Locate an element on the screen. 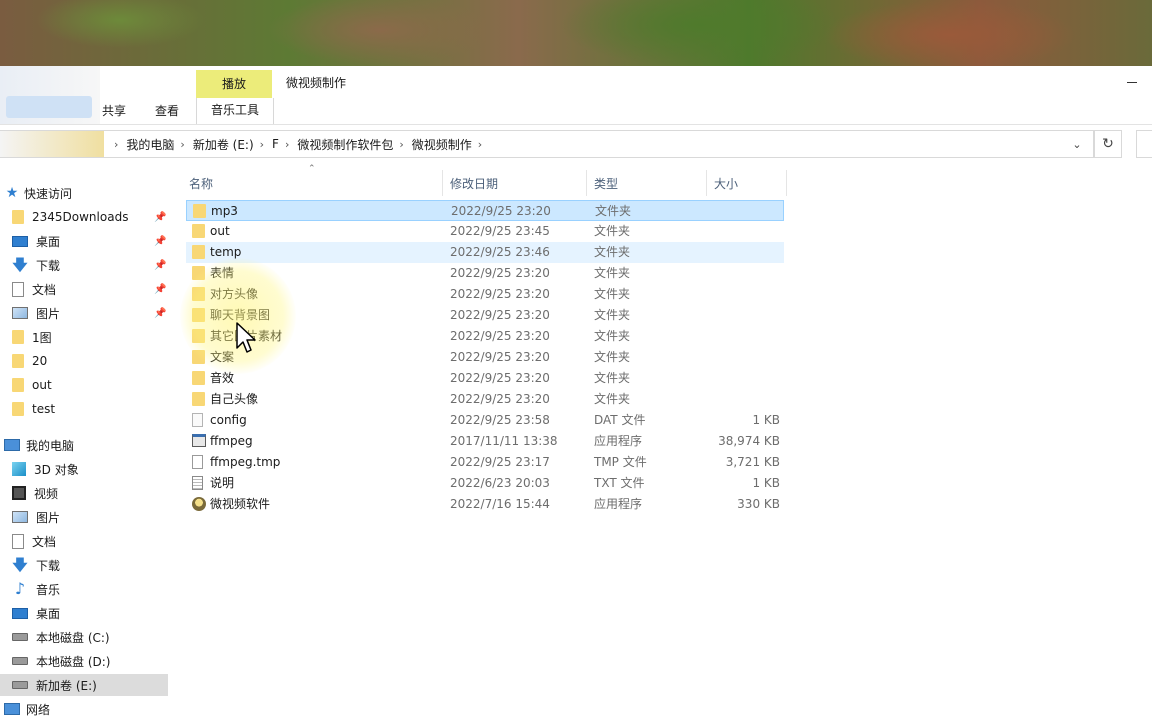 This screenshot has height=720, width=1152. file-row: ffmpeg.tmp 2022/9/25 23:17 TMP 文件 3,721 KB is located at coordinates (485, 462).